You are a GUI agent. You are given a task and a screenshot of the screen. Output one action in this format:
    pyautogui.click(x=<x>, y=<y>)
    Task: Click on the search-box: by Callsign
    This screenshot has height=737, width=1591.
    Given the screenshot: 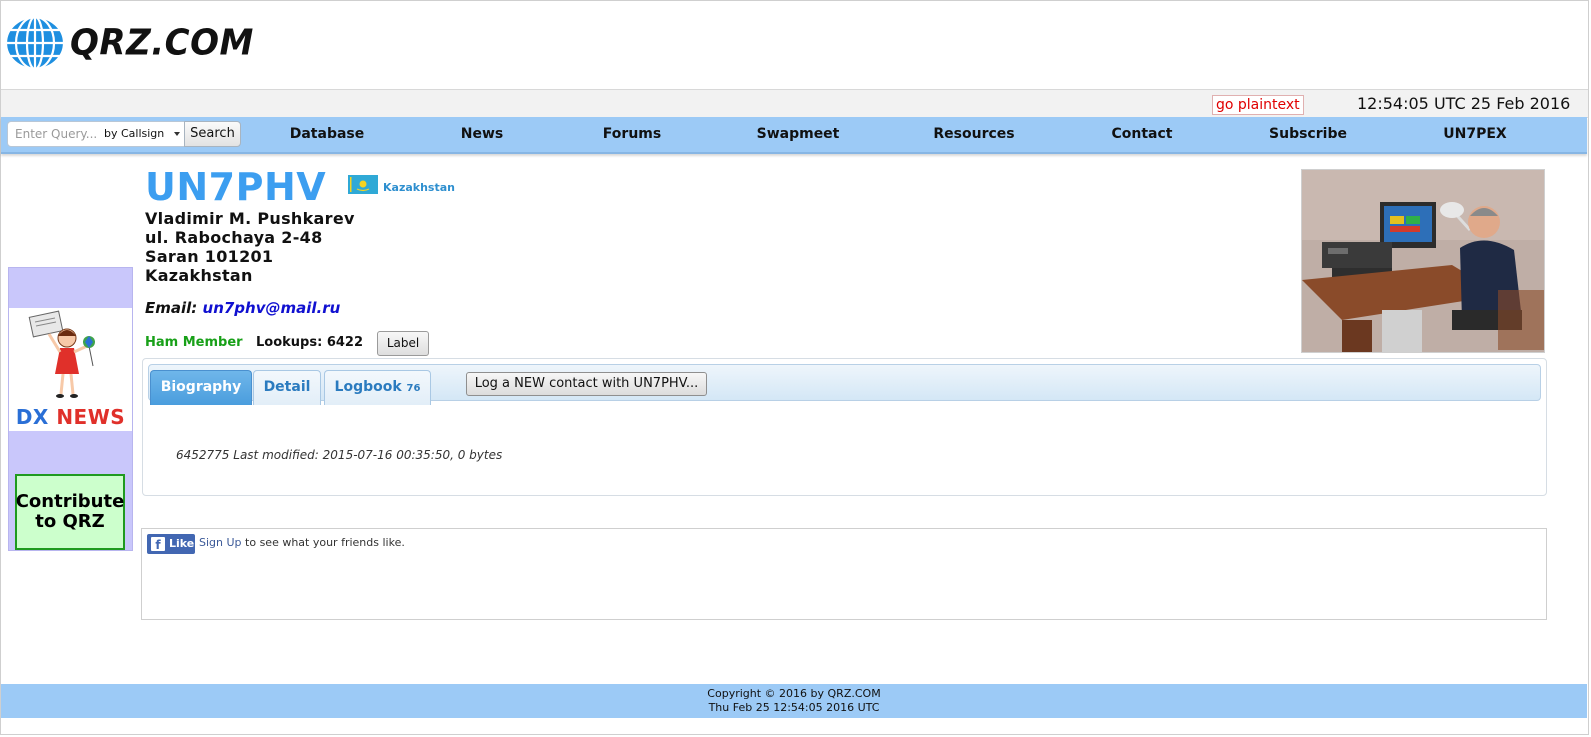 What is the action you would take?
    pyautogui.click(x=96, y=134)
    